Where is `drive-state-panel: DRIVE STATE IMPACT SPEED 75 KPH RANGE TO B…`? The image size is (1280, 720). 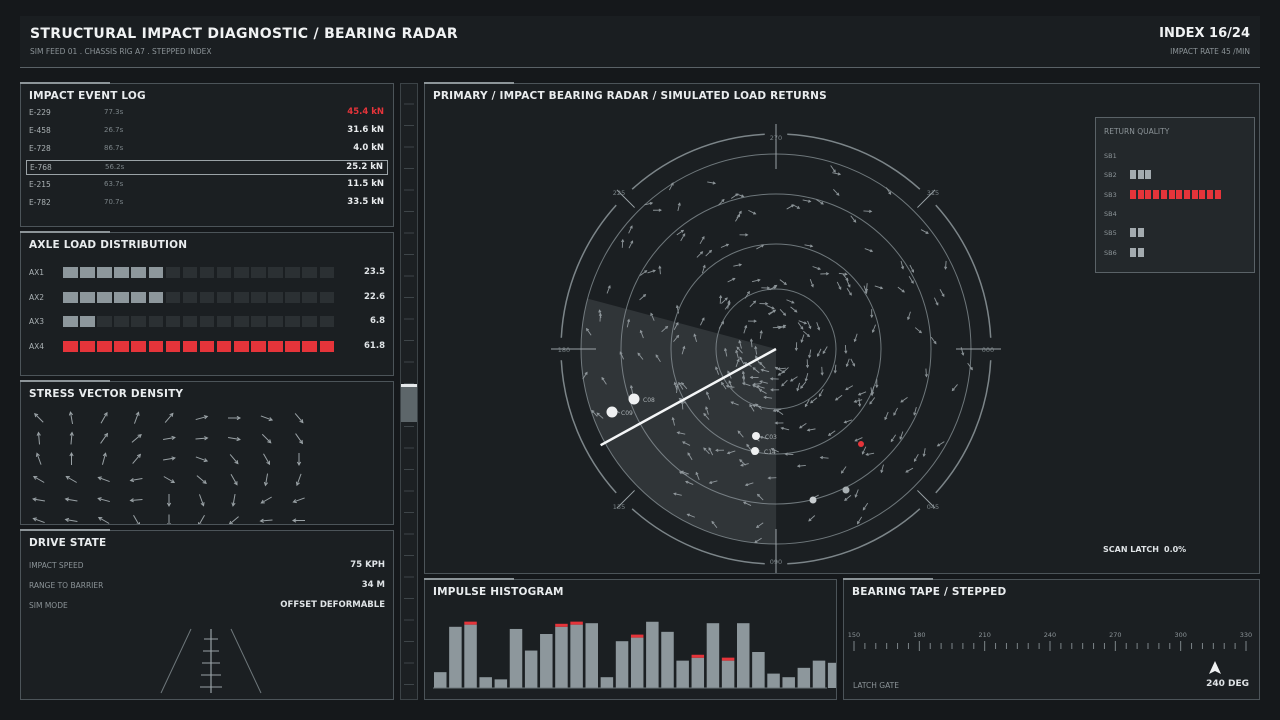
drive-state-panel: DRIVE STATE IMPACT SPEED 75 KPH RANGE TO B… is located at coordinates (207, 614).